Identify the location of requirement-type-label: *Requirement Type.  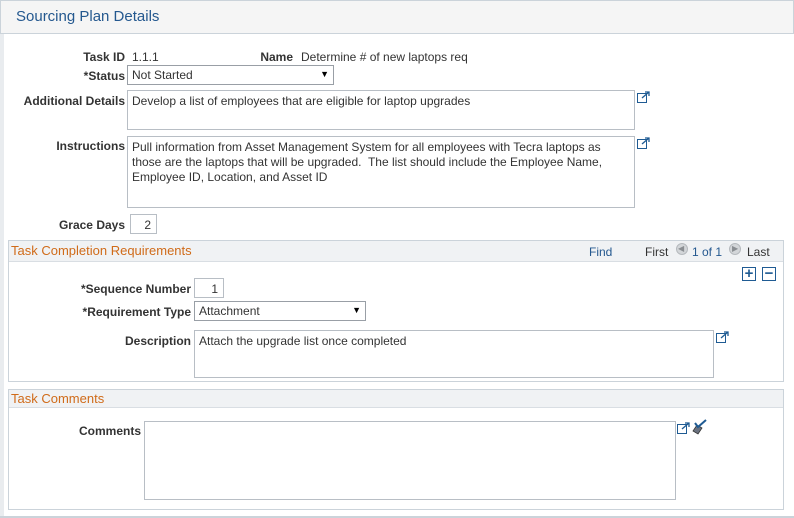
(136, 312).